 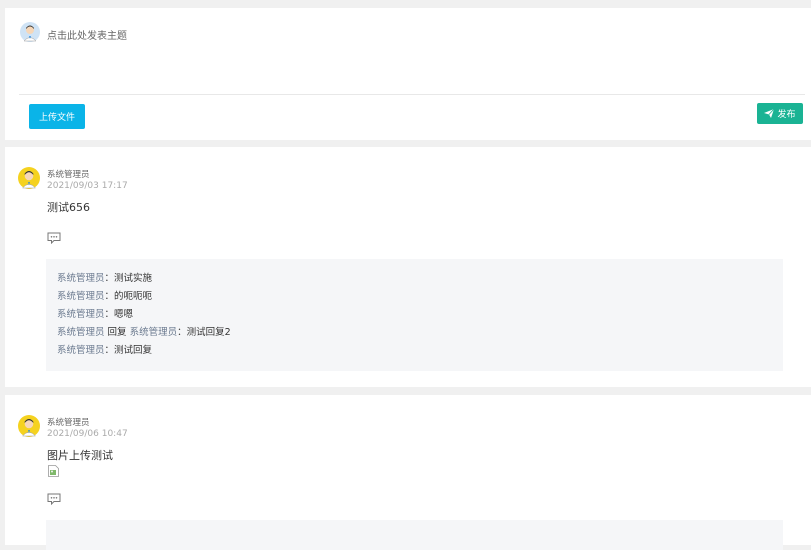 I want to click on reply-list, so click(x=414, y=535).